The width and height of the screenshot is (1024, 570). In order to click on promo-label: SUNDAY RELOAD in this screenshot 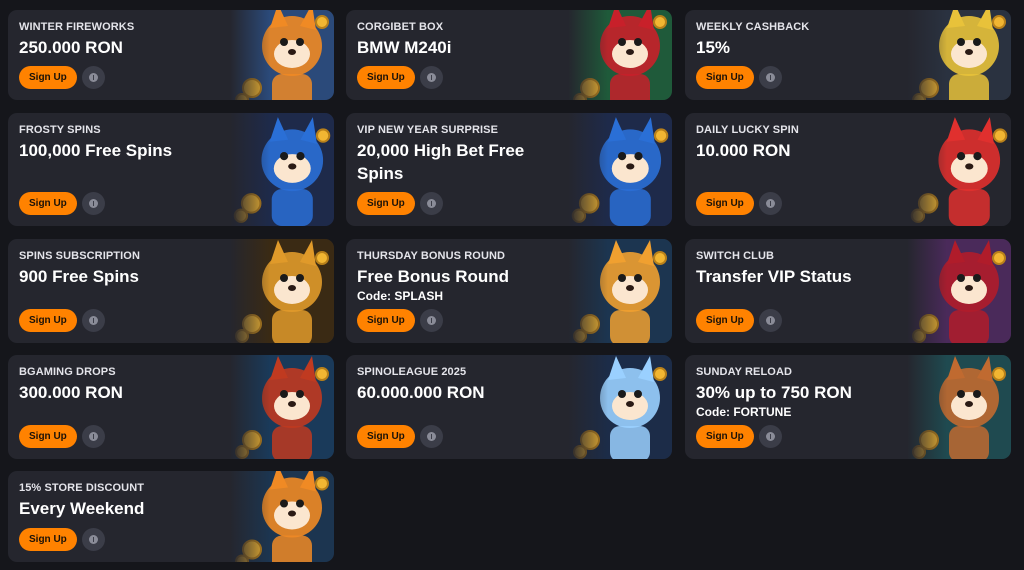, I will do `click(744, 372)`.